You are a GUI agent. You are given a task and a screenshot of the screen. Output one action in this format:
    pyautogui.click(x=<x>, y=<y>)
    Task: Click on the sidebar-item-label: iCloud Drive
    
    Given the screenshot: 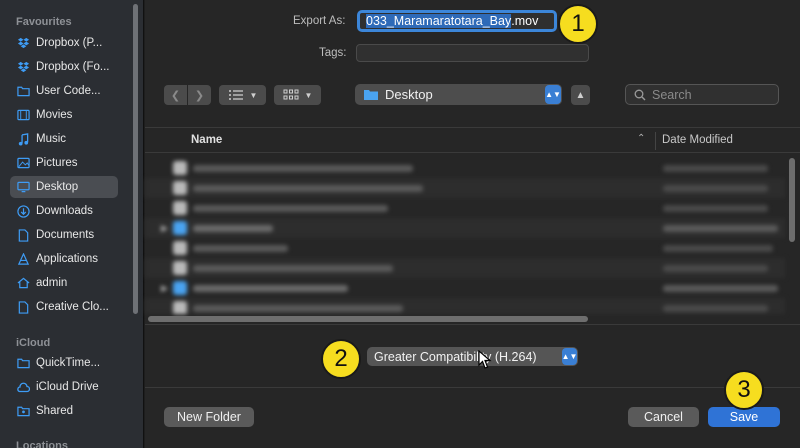 What is the action you would take?
    pyautogui.click(x=67, y=387)
    